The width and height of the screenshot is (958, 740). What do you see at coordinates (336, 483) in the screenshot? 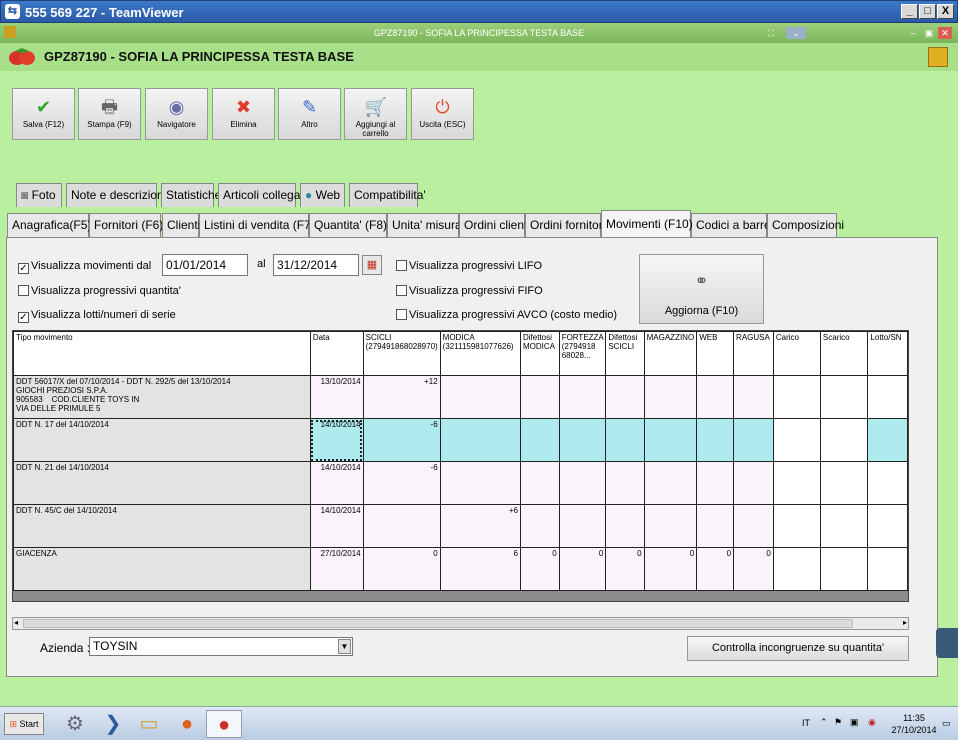
I see `date-cell: 14/10/2014` at bounding box center [336, 483].